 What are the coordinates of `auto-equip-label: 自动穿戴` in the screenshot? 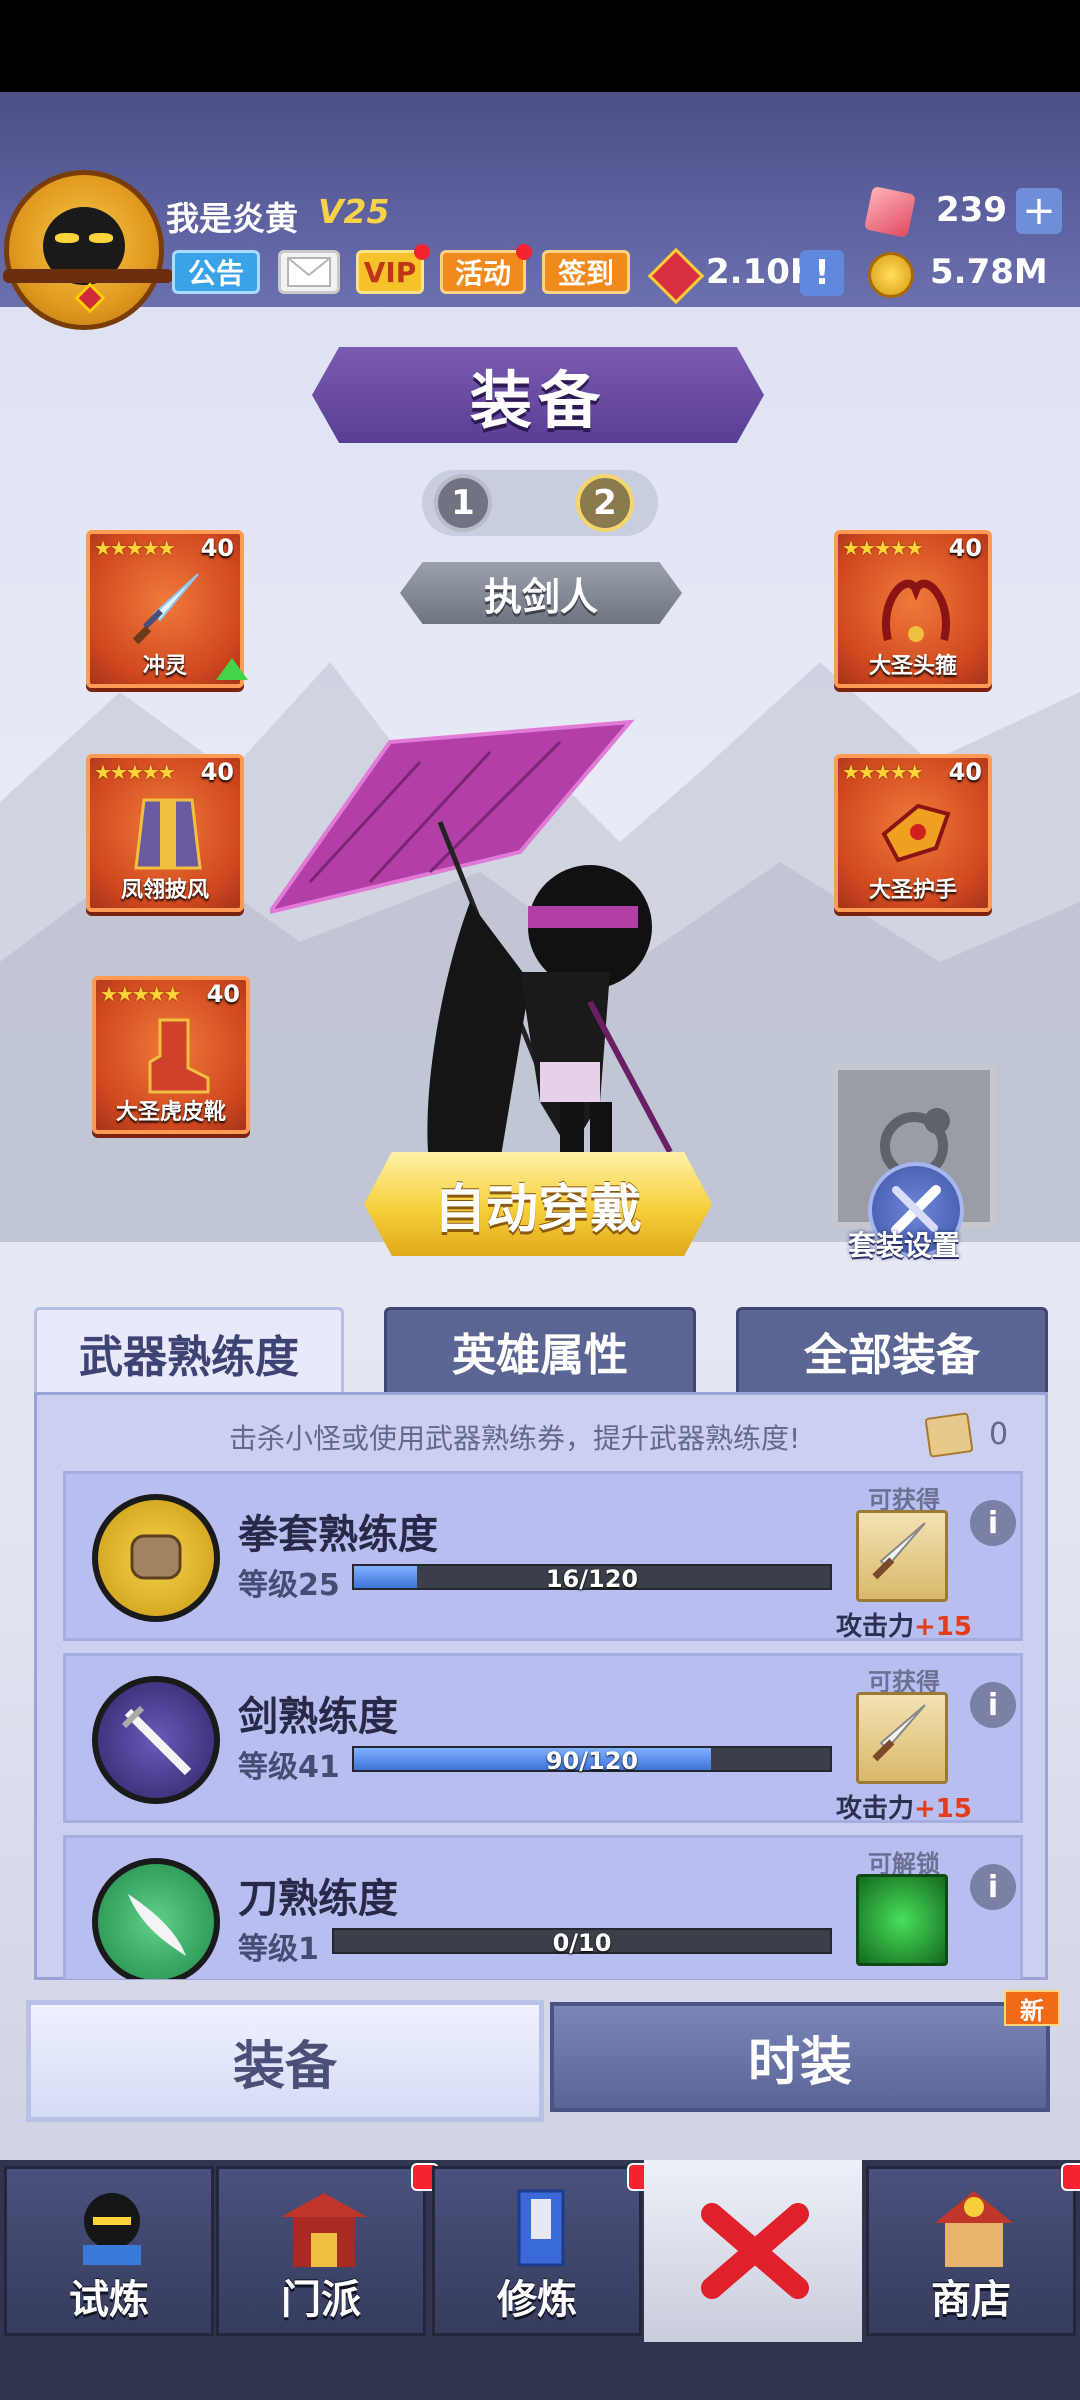 It's located at (537, 1209).